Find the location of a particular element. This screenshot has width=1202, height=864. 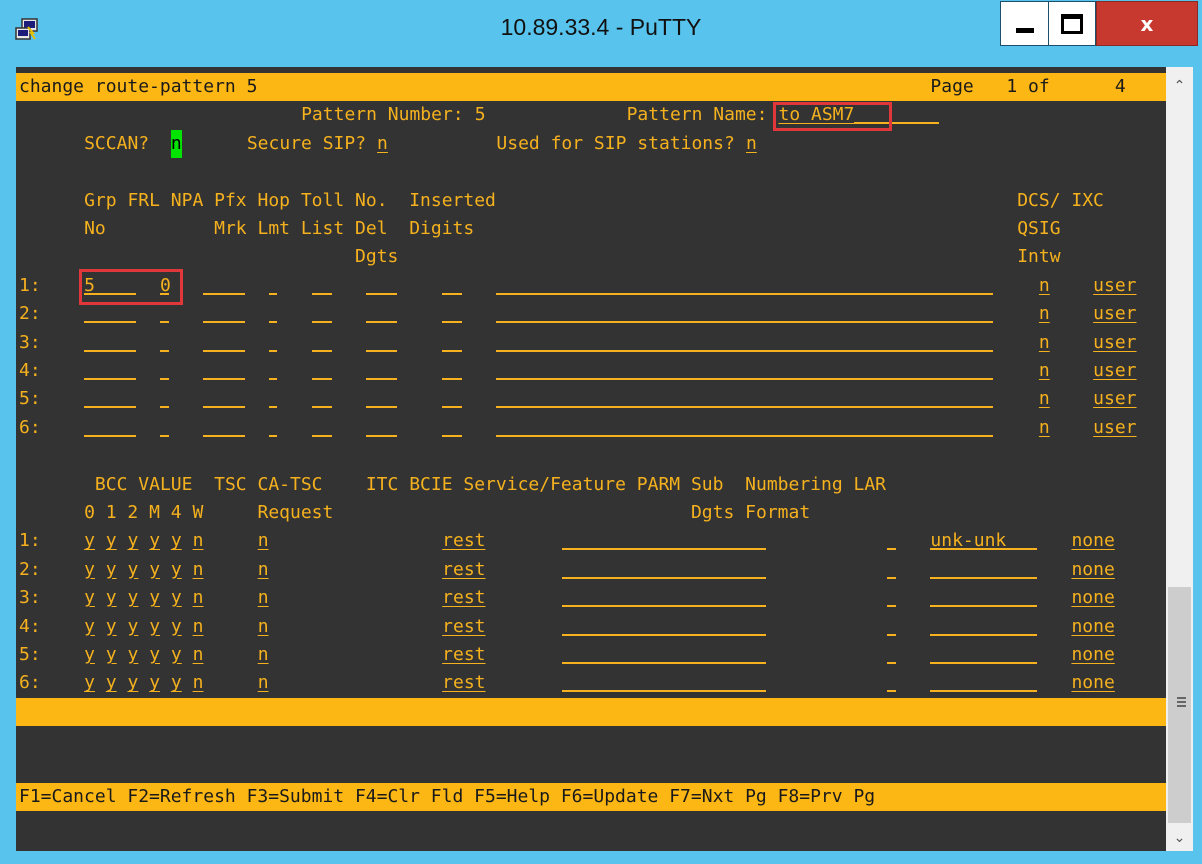

chevron-down-icon: ⌄ is located at coordinates (1179, 838).